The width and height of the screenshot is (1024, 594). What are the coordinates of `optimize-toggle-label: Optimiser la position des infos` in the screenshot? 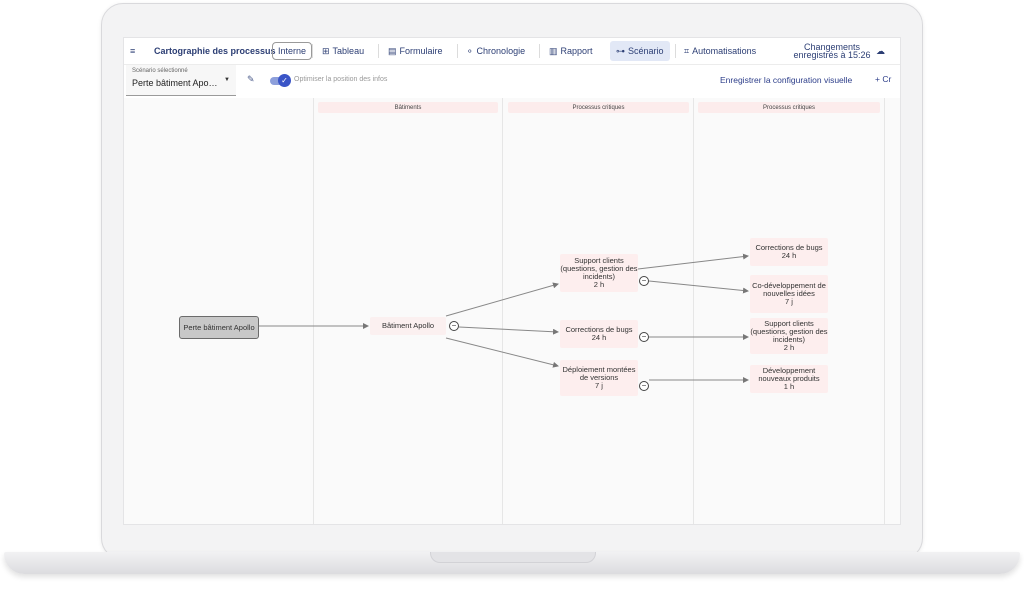 It's located at (341, 79).